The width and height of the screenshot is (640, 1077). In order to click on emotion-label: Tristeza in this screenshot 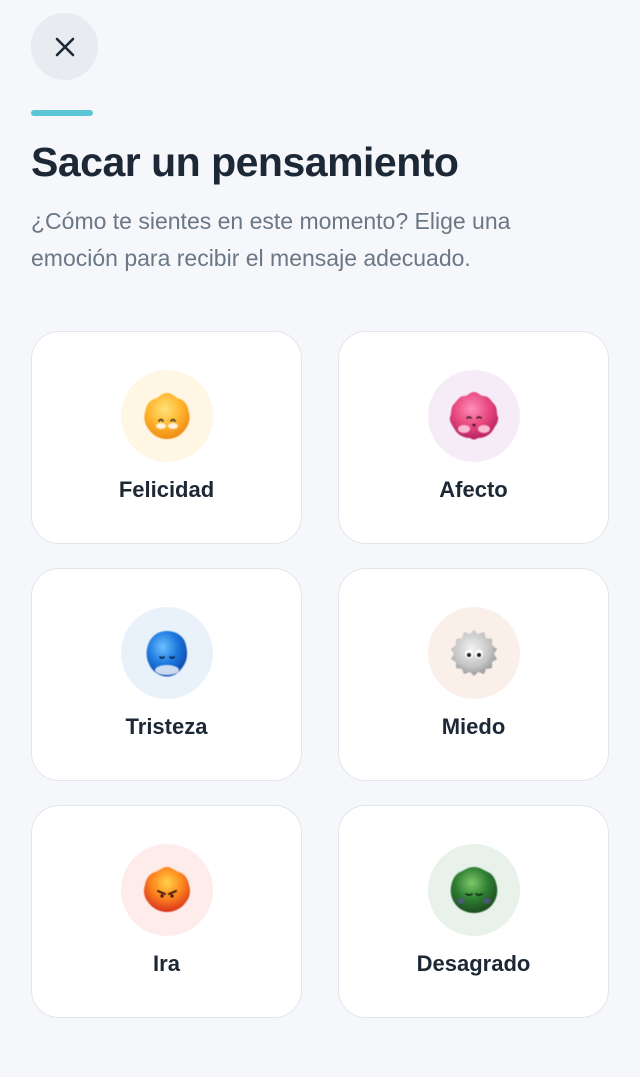, I will do `click(166, 726)`.